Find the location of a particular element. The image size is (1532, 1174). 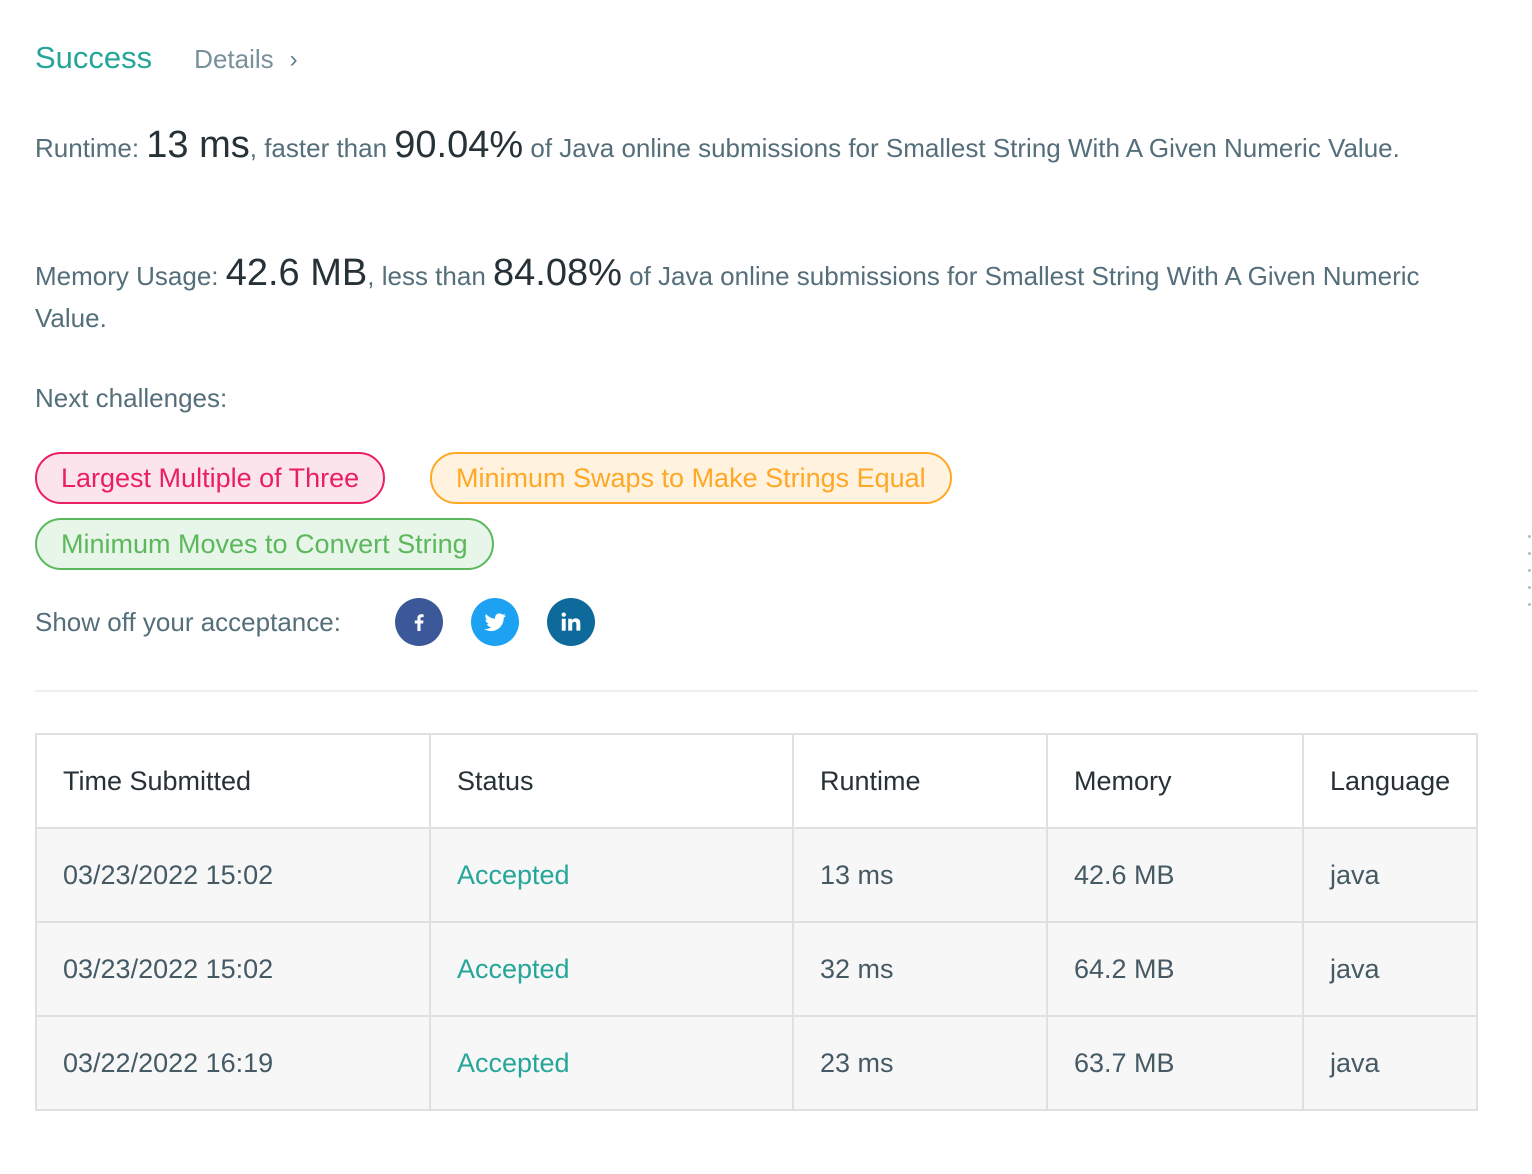

runtime-mid: , faster than is located at coordinates (322, 148).